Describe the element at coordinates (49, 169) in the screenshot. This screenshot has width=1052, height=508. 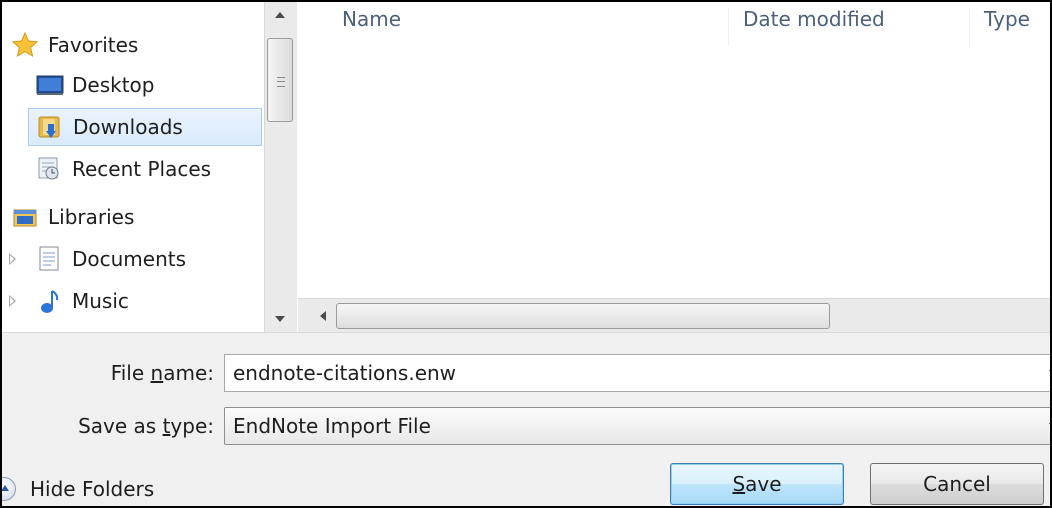
I see `recent-places-icon` at that location.